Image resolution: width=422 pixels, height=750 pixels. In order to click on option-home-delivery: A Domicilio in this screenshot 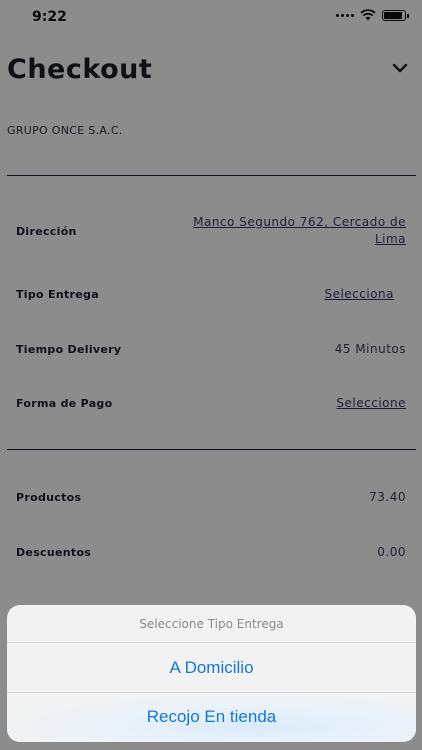, I will do `click(211, 667)`.